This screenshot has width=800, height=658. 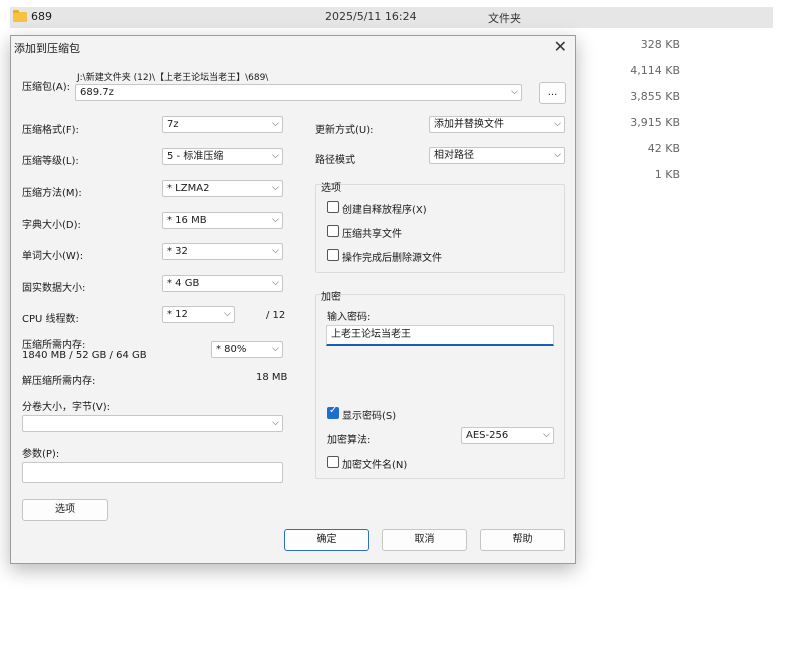 What do you see at coordinates (41, 454) in the screenshot?
I see `params-label: 参数(P):` at bounding box center [41, 454].